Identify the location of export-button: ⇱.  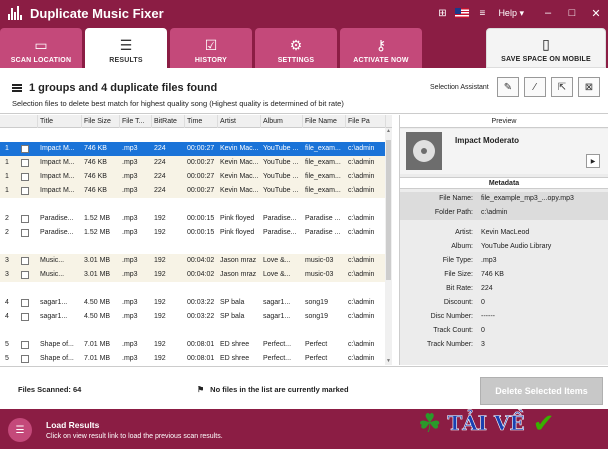
(562, 87).